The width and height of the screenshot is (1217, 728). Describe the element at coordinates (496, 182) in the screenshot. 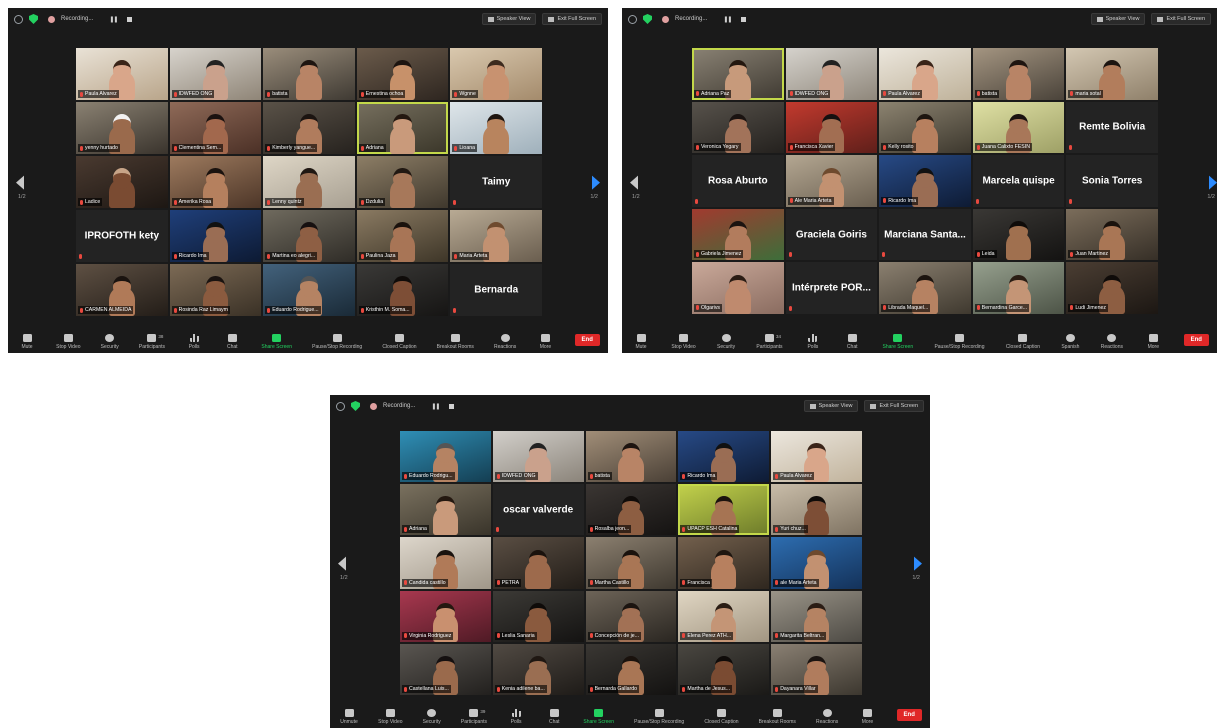

I see `participant-name-tile: Taimy` at that location.